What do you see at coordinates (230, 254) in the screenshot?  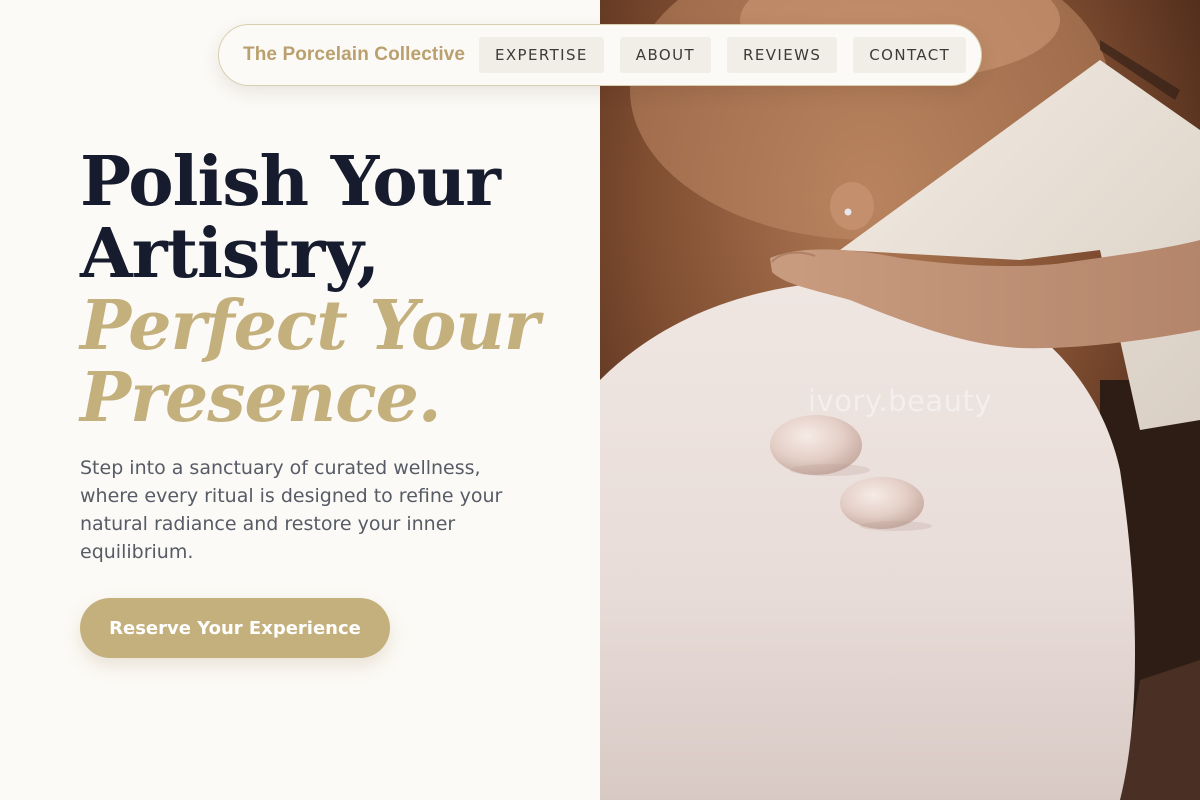 I see `headline-line-2: Artistry,` at bounding box center [230, 254].